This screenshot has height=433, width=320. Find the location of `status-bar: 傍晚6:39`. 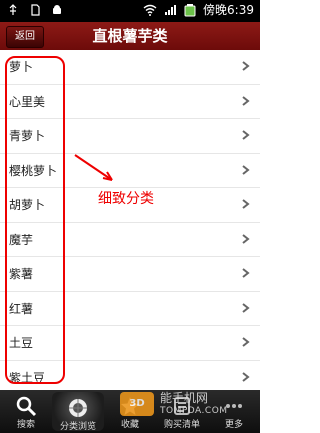

status-bar: 傍晚6:39 is located at coordinates (130, 11).